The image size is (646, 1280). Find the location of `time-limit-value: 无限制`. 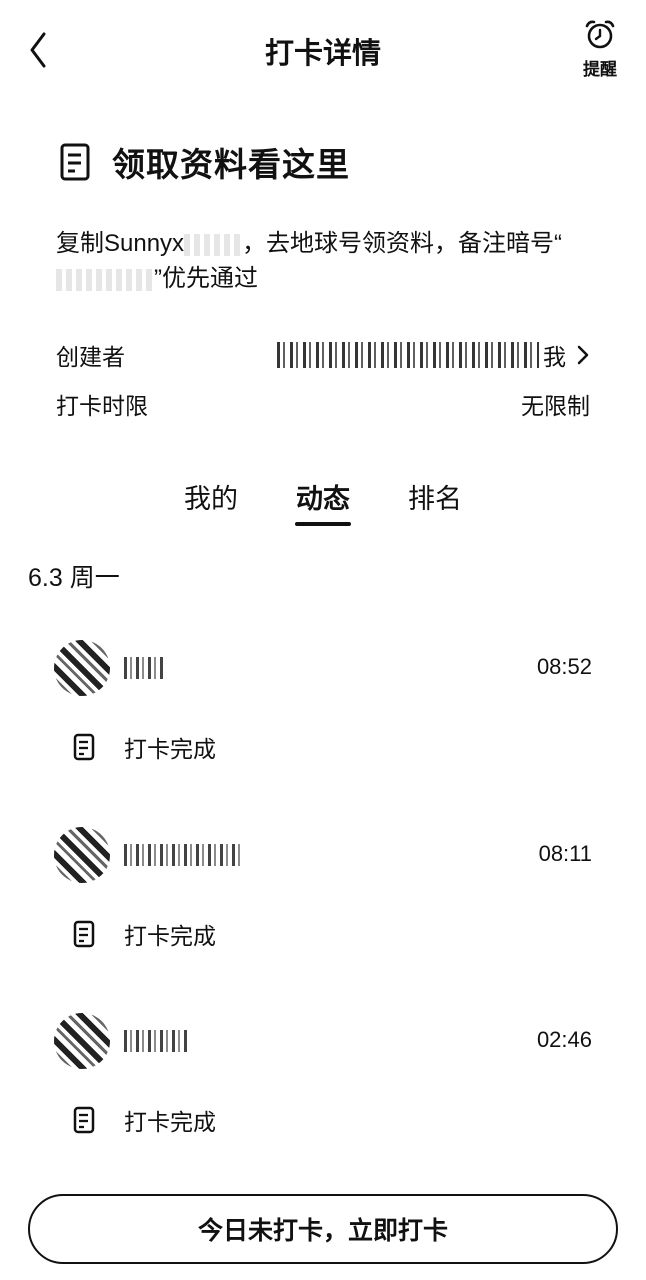

time-limit-value: 无限制 is located at coordinates (555, 406).